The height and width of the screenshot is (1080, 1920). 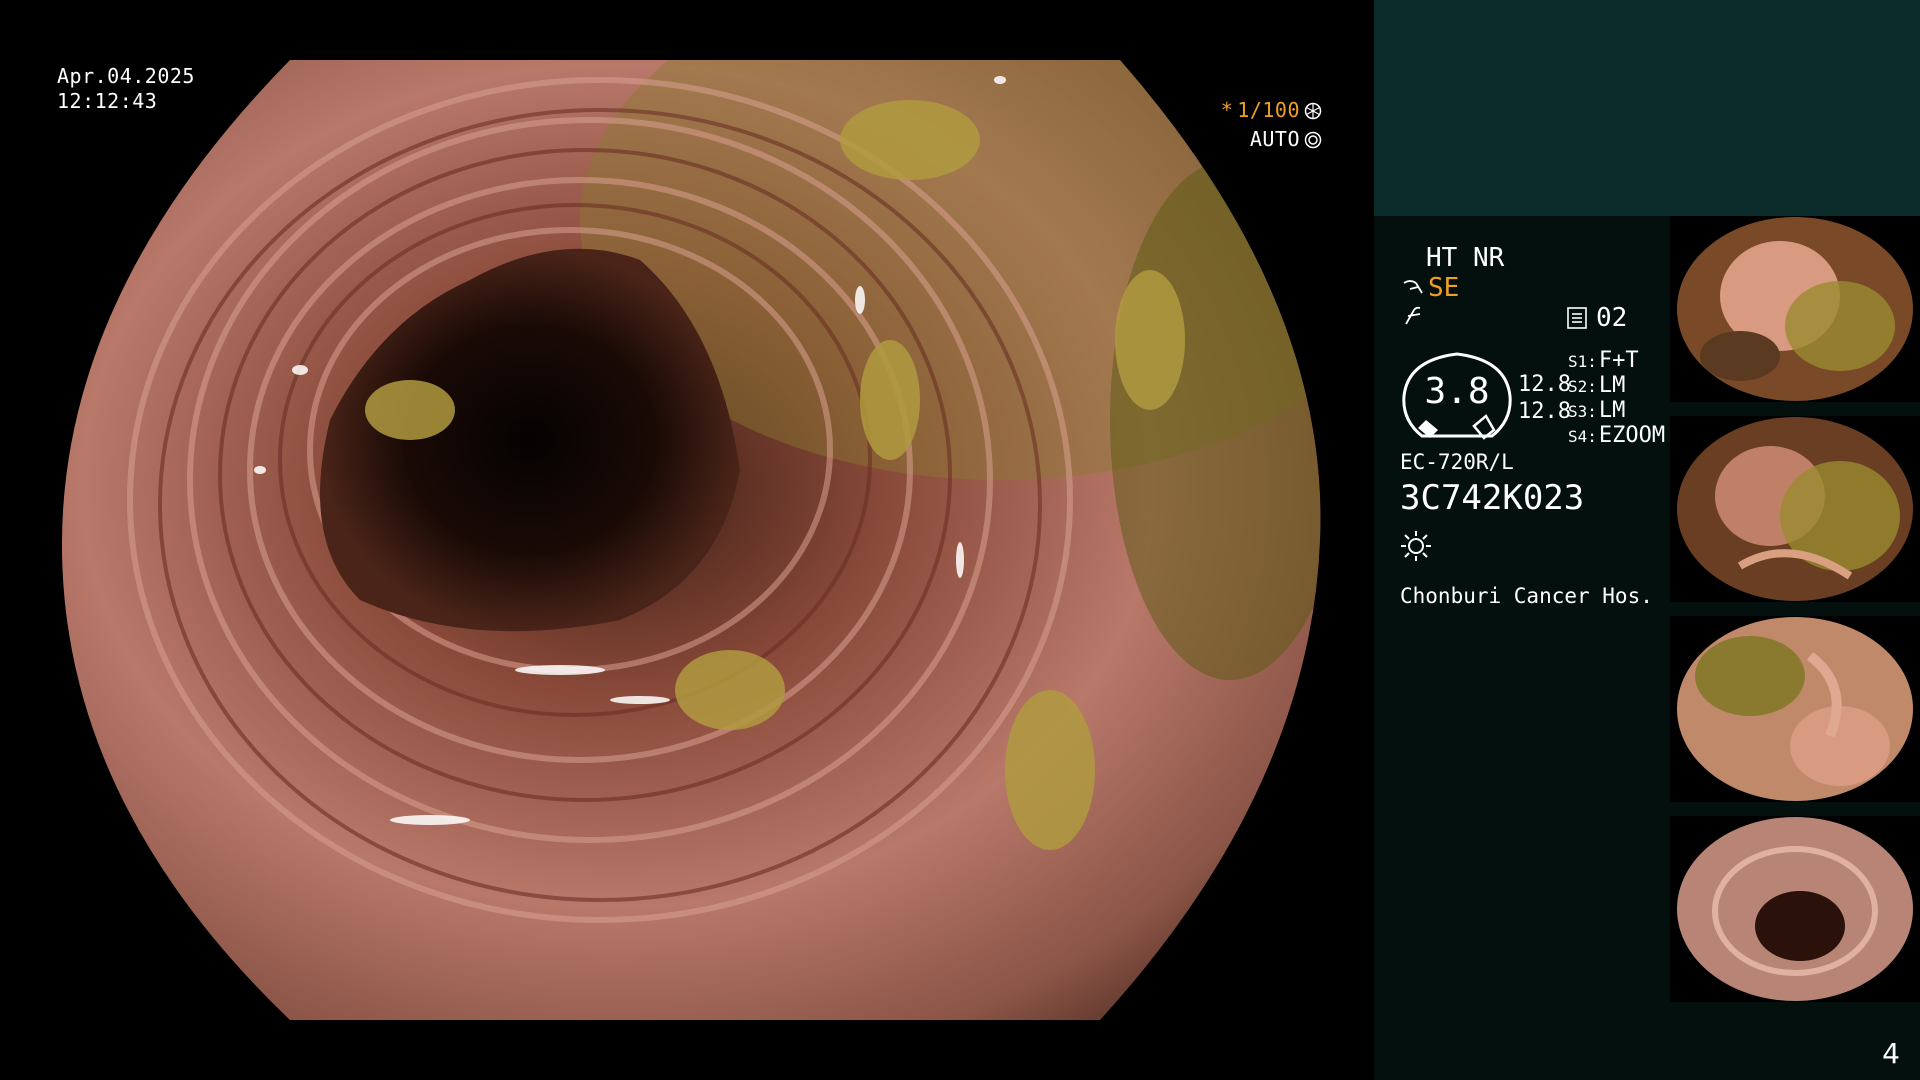 I want to click on memo-count: 02, so click(x=1612, y=318).